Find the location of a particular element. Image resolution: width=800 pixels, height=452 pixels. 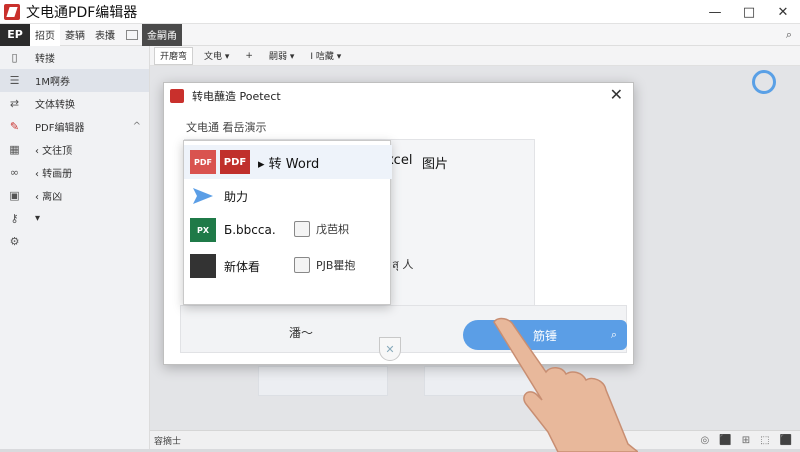

close-window-button: ✕ is located at coordinates (783, 12).